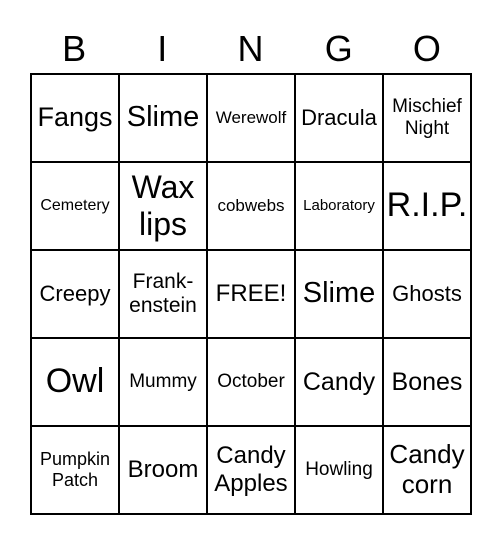 The height and width of the screenshot is (544, 500). I want to click on bingo-cell: Bones, so click(427, 382).